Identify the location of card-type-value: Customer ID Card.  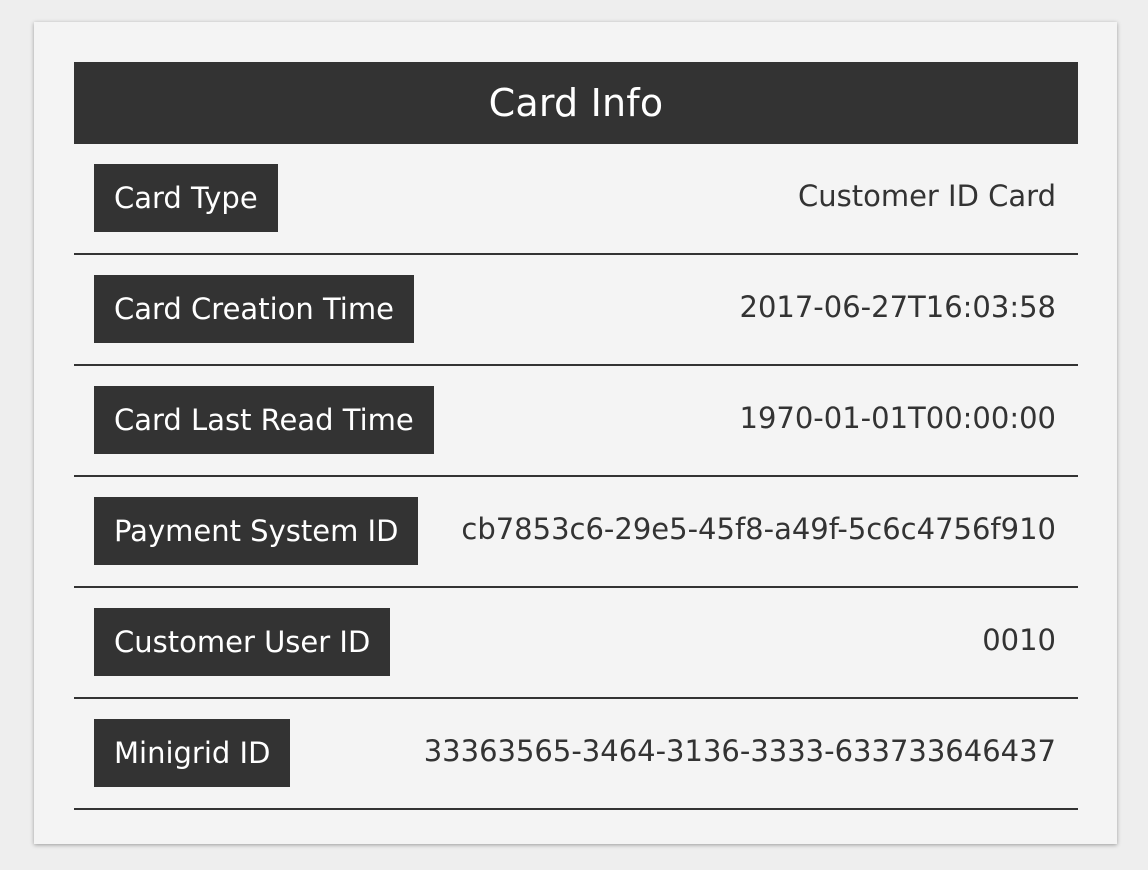
(926, 196).